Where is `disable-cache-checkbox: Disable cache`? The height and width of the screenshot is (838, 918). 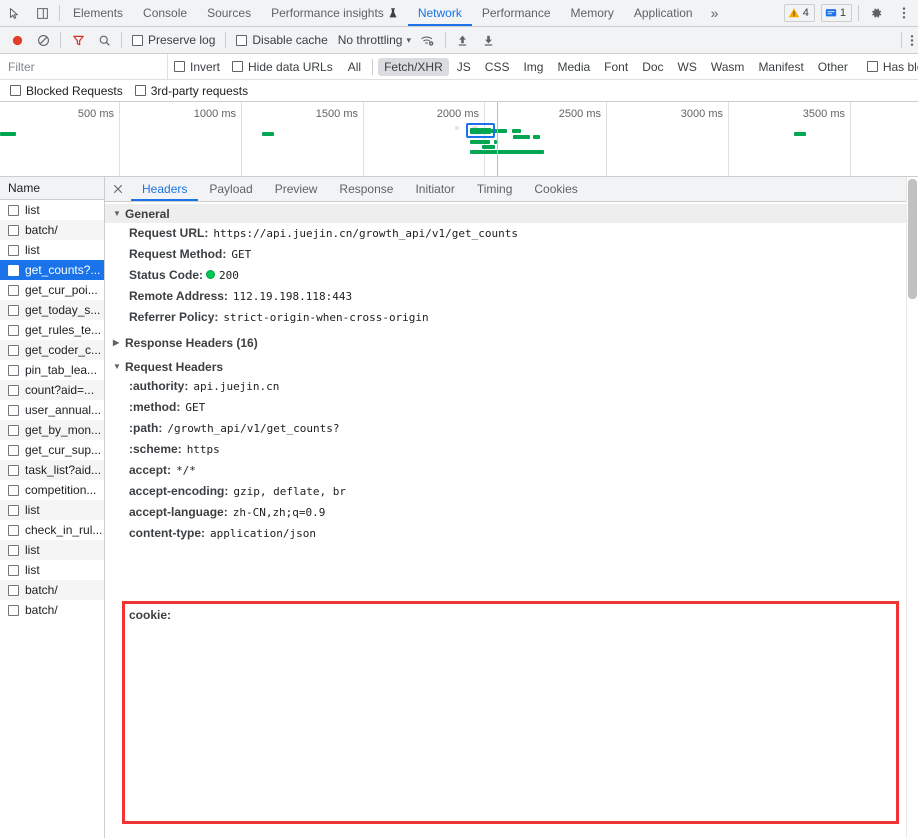
disable-cache-checkbox: Disable cache is located at coordinates (281, 40).